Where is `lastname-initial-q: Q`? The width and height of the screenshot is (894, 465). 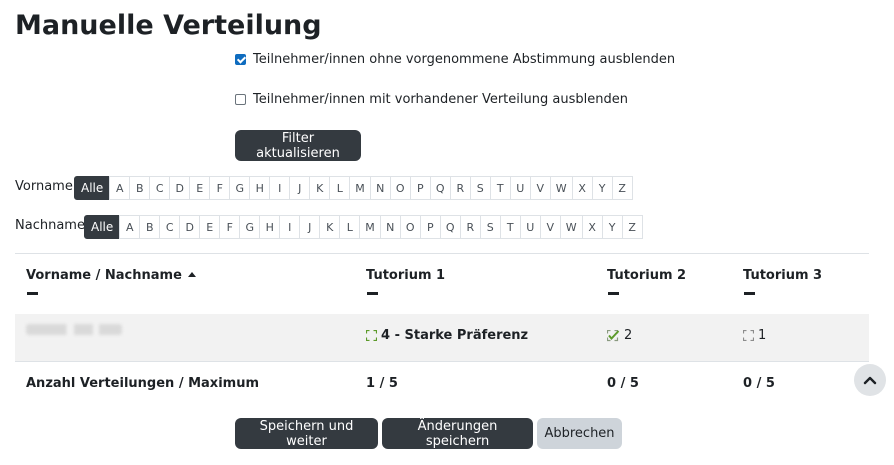 lastname-initial-q: Q is located at coordinates (450, 227).